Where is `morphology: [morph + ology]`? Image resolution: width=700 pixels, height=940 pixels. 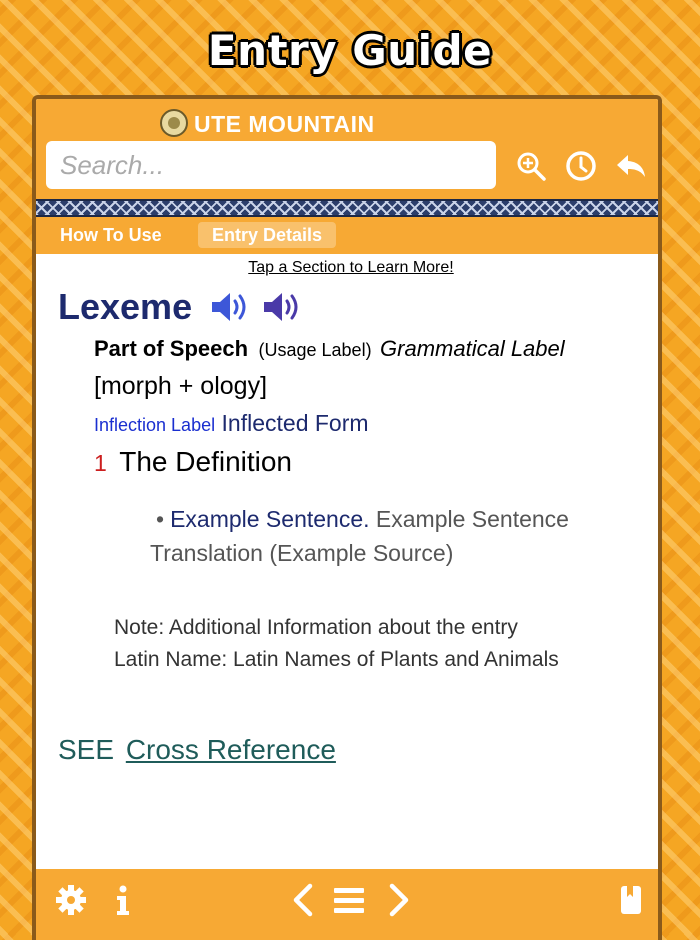 morphology: [morph + ology] is located at coordinates (180, 386).